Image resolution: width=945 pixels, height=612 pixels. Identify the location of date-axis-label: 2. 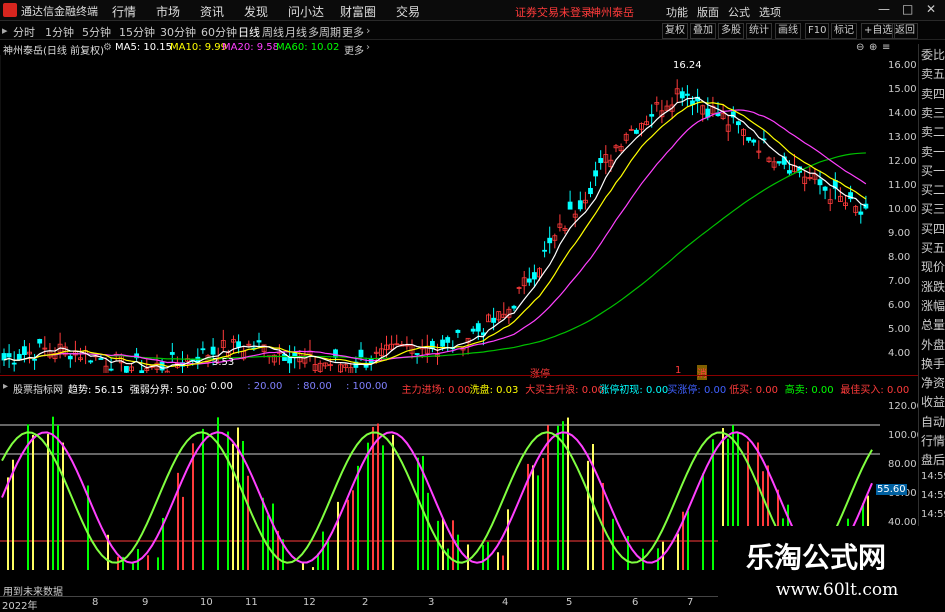
(365, 602).